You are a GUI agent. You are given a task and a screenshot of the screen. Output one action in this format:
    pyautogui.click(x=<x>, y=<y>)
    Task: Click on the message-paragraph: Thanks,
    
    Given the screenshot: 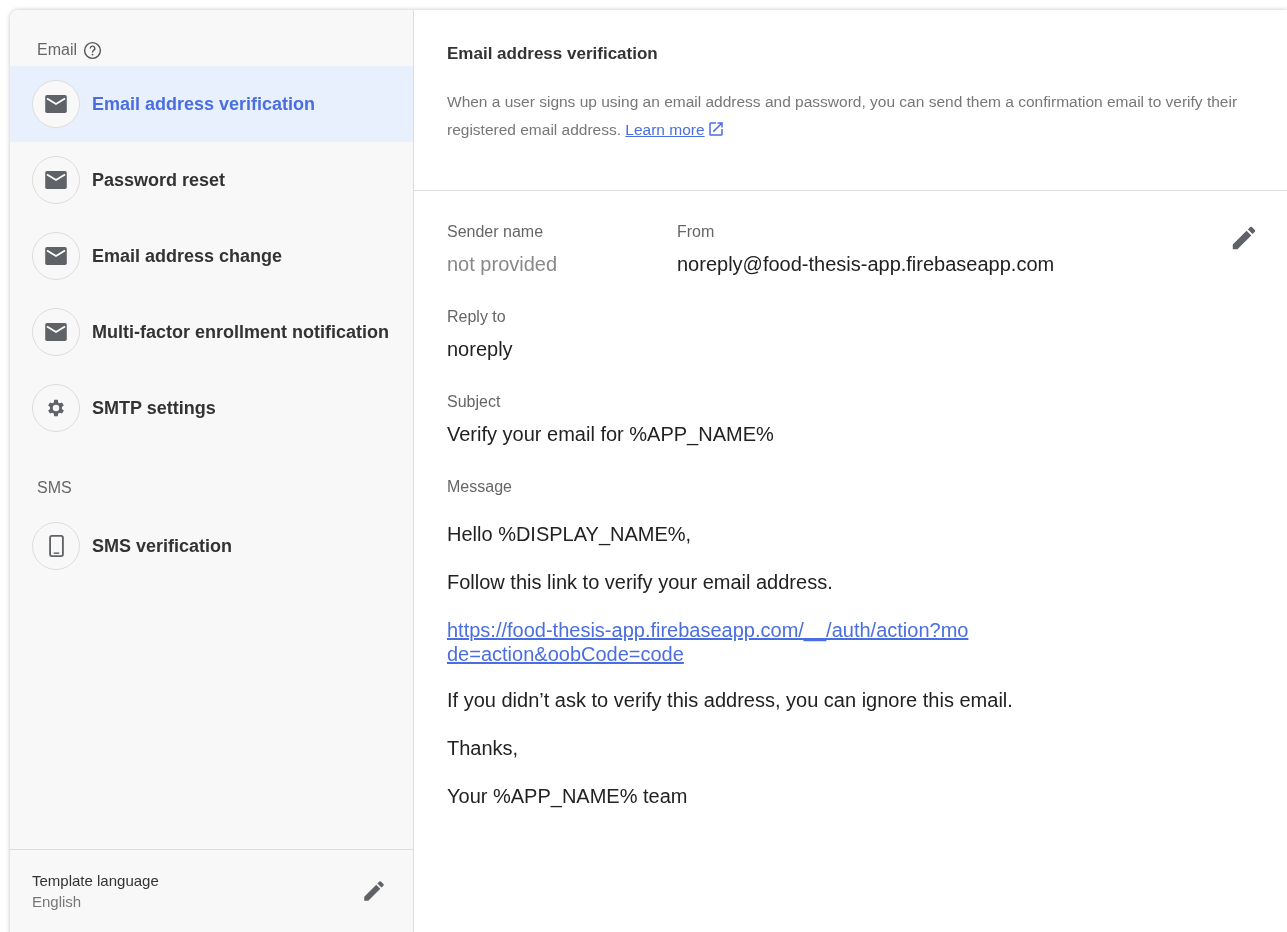 What is the action you would take?
    pyautogui.click(x=483, y=748)
    